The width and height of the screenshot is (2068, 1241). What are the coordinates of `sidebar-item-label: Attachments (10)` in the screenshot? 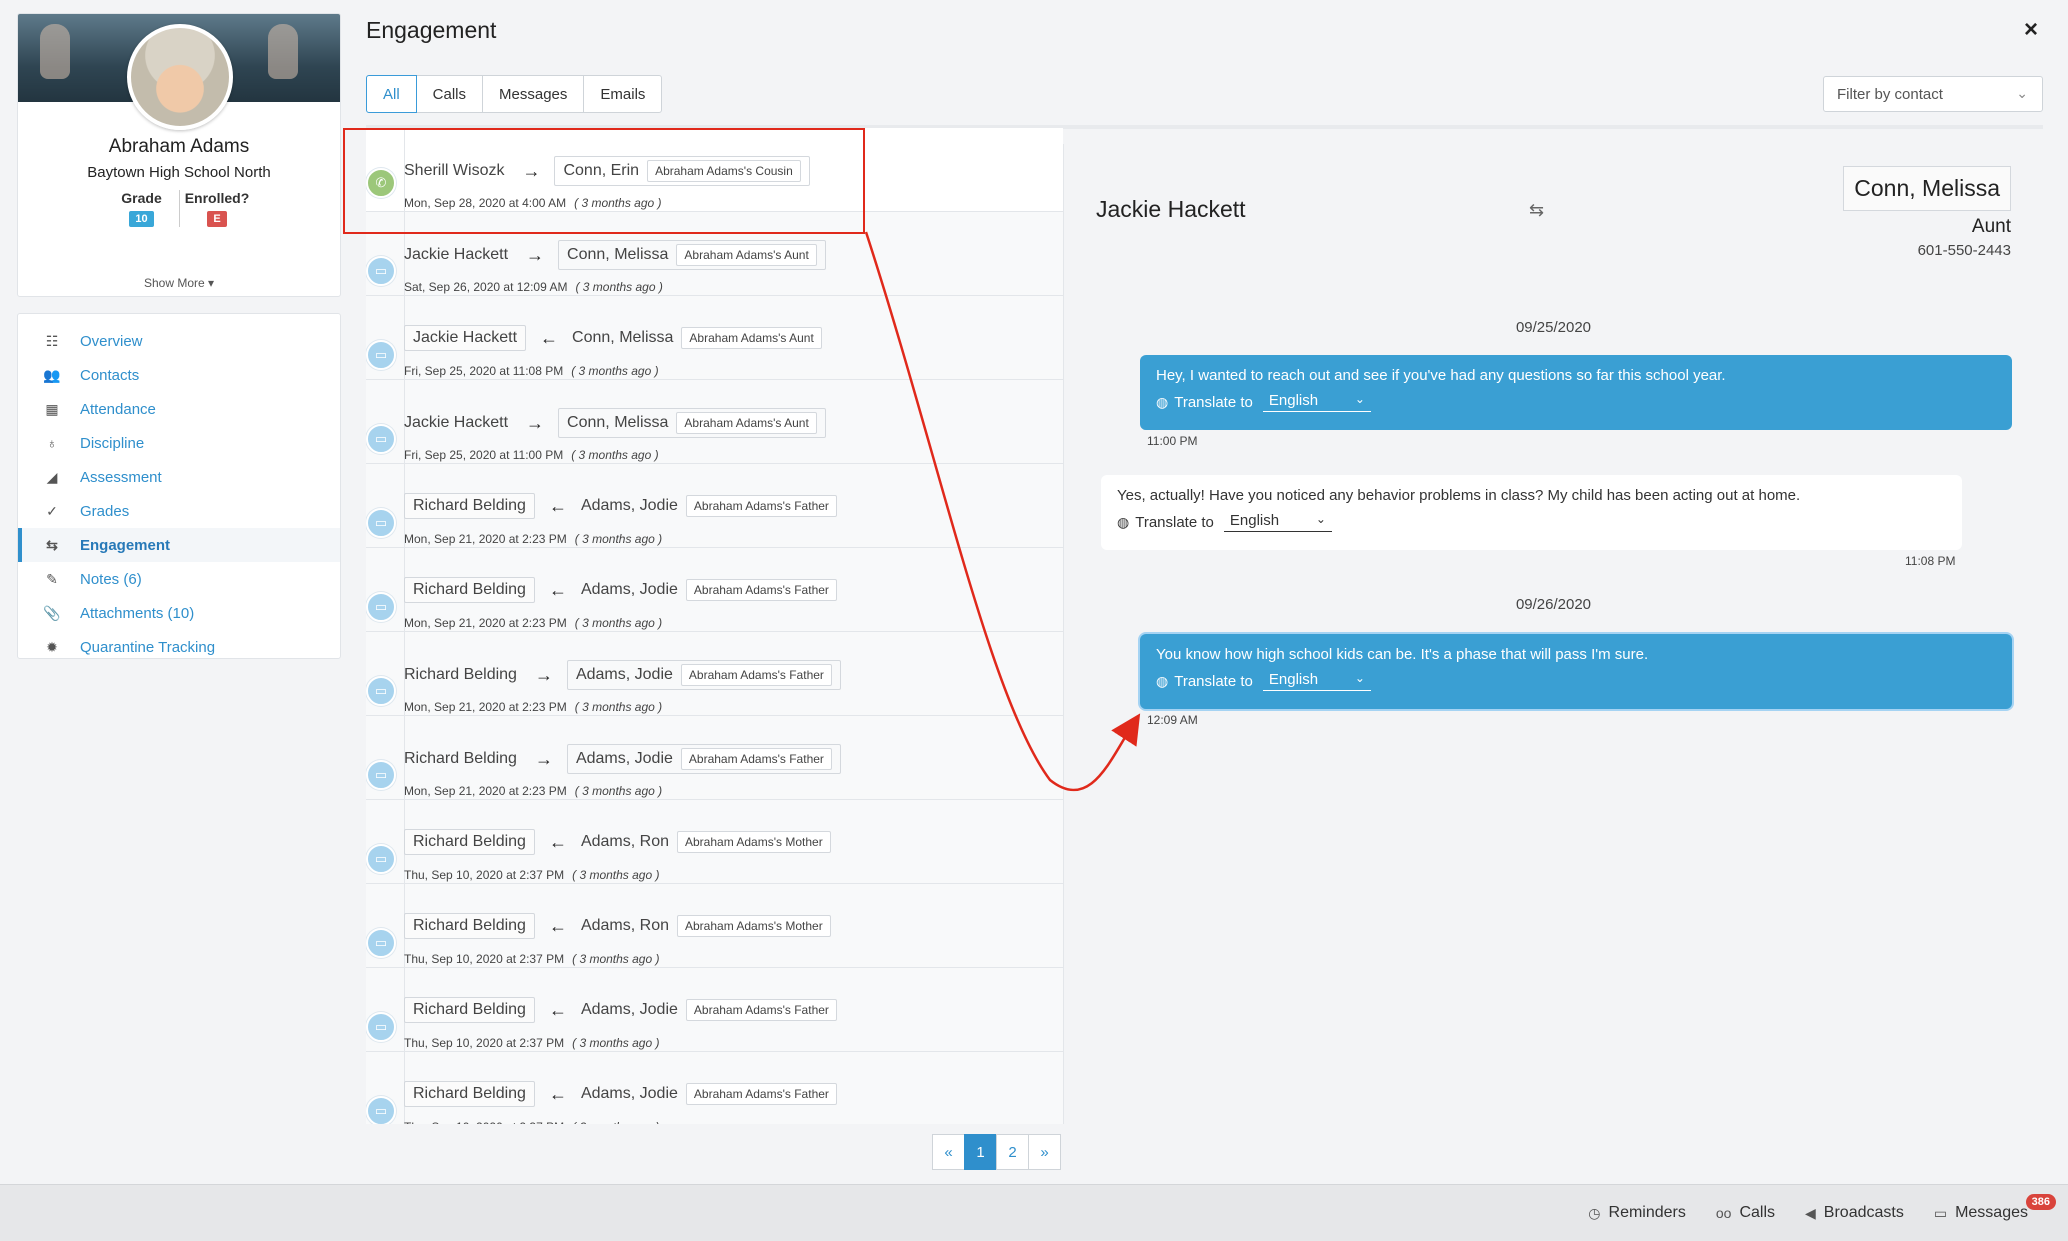 It's located at (137, 613).